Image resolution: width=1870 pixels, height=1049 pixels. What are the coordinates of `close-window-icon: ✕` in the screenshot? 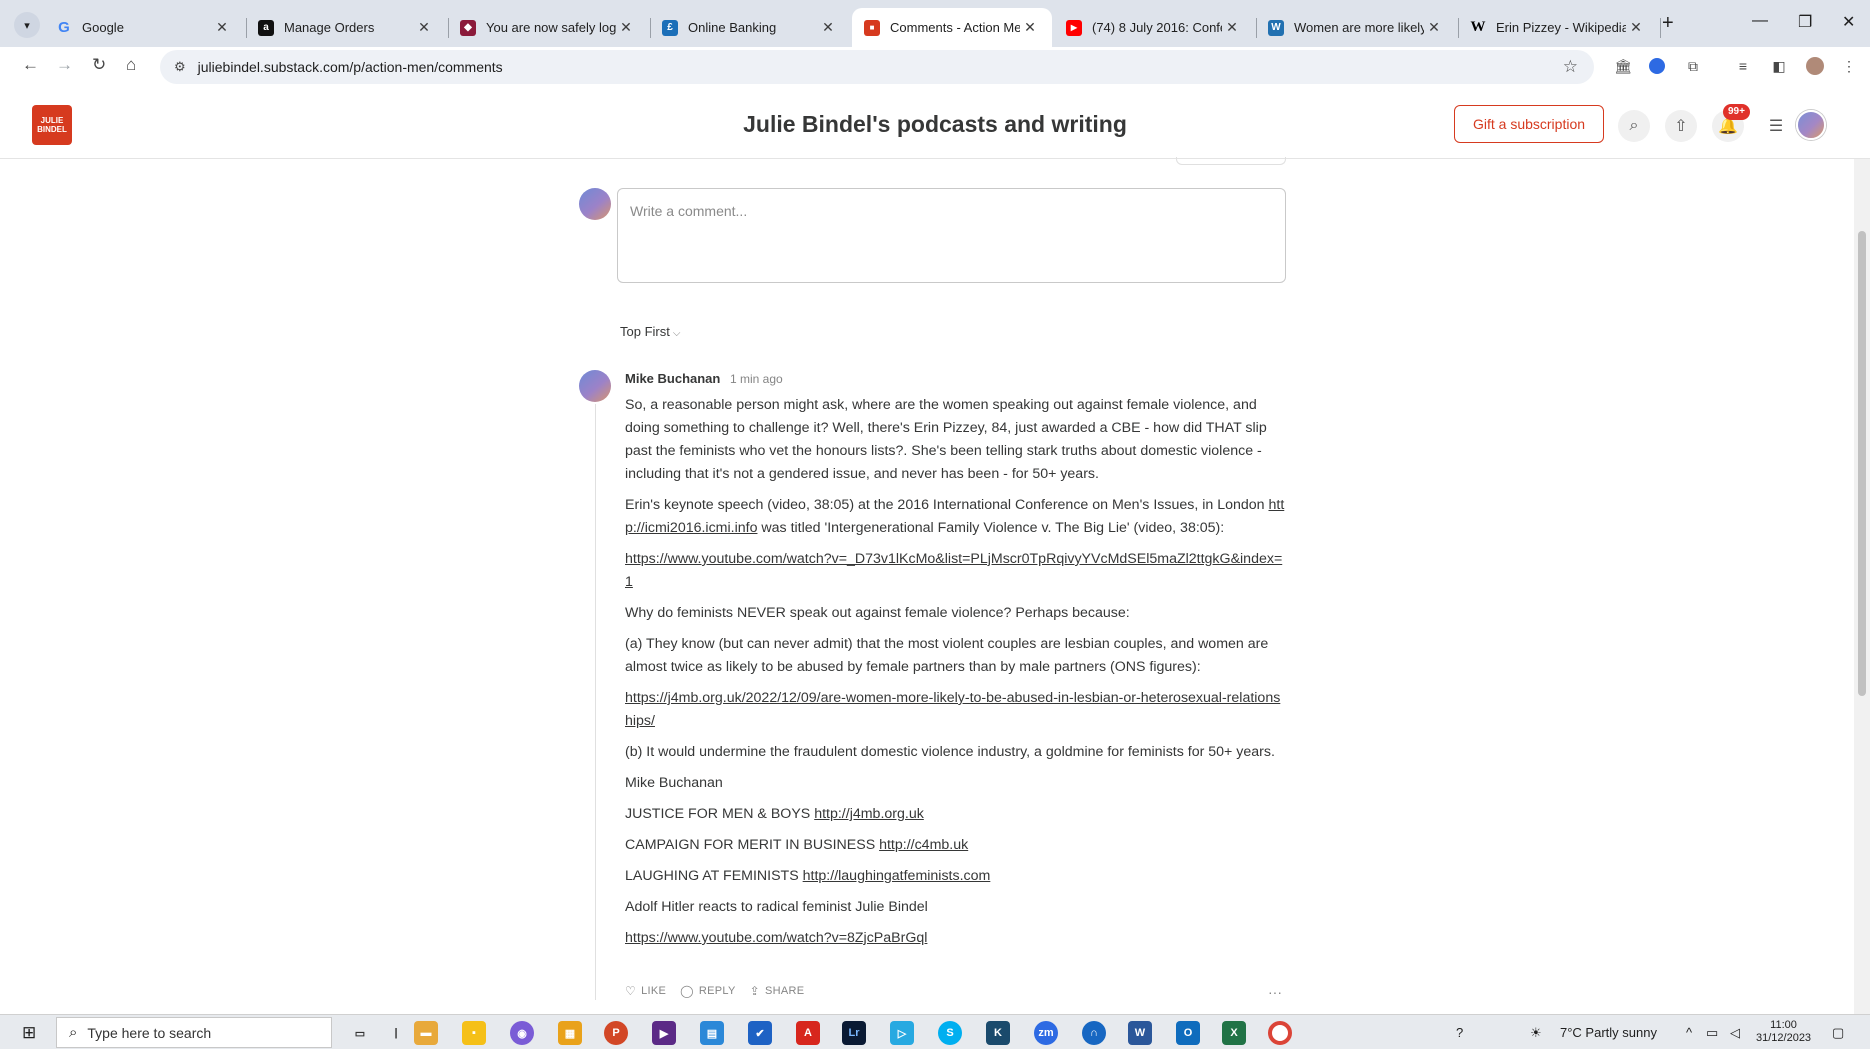 It's located at (1848, 22).